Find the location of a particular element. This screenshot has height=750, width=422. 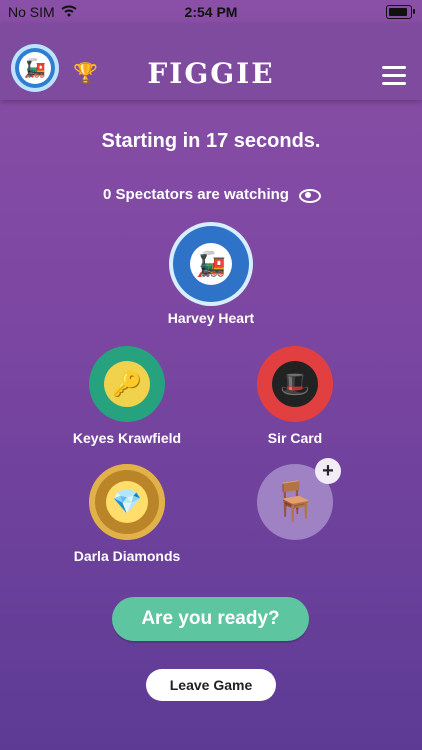

spectators-label: 0 Spectators are watching is located at coordinates (196, 194).